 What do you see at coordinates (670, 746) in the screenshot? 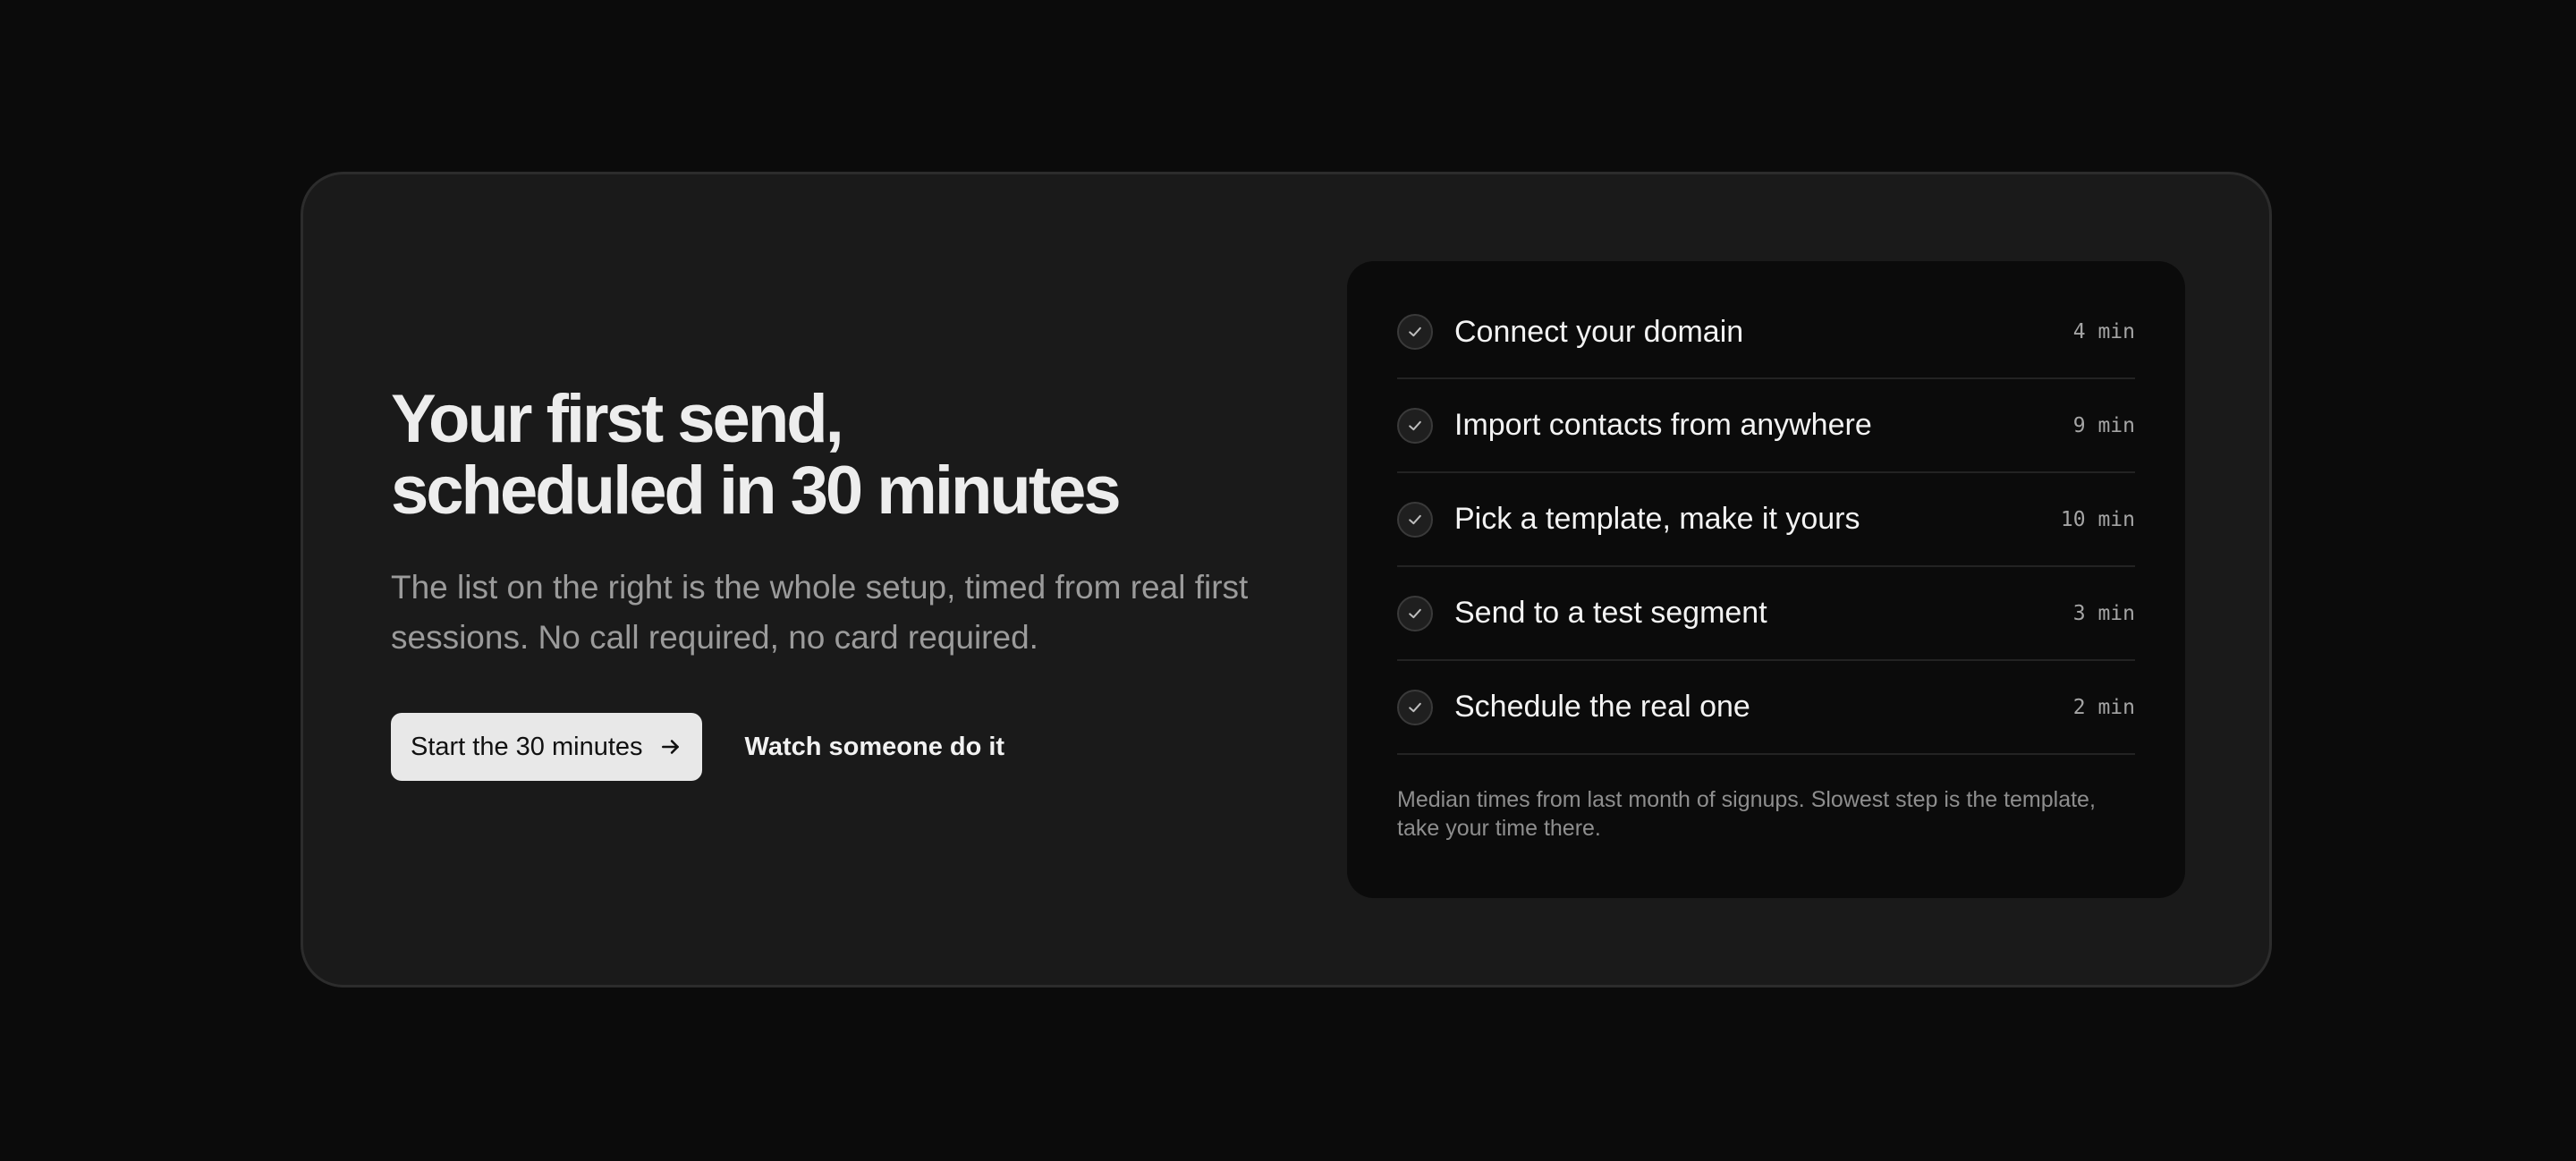
I see `arrow-right-icon` at bounding box center [670, 746].